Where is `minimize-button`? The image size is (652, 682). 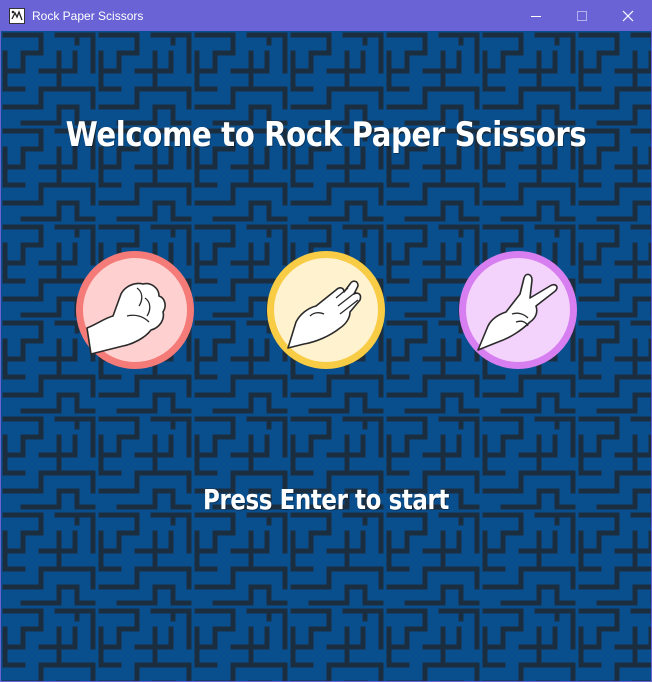
minimize-button is located at coordinates (536, 16).